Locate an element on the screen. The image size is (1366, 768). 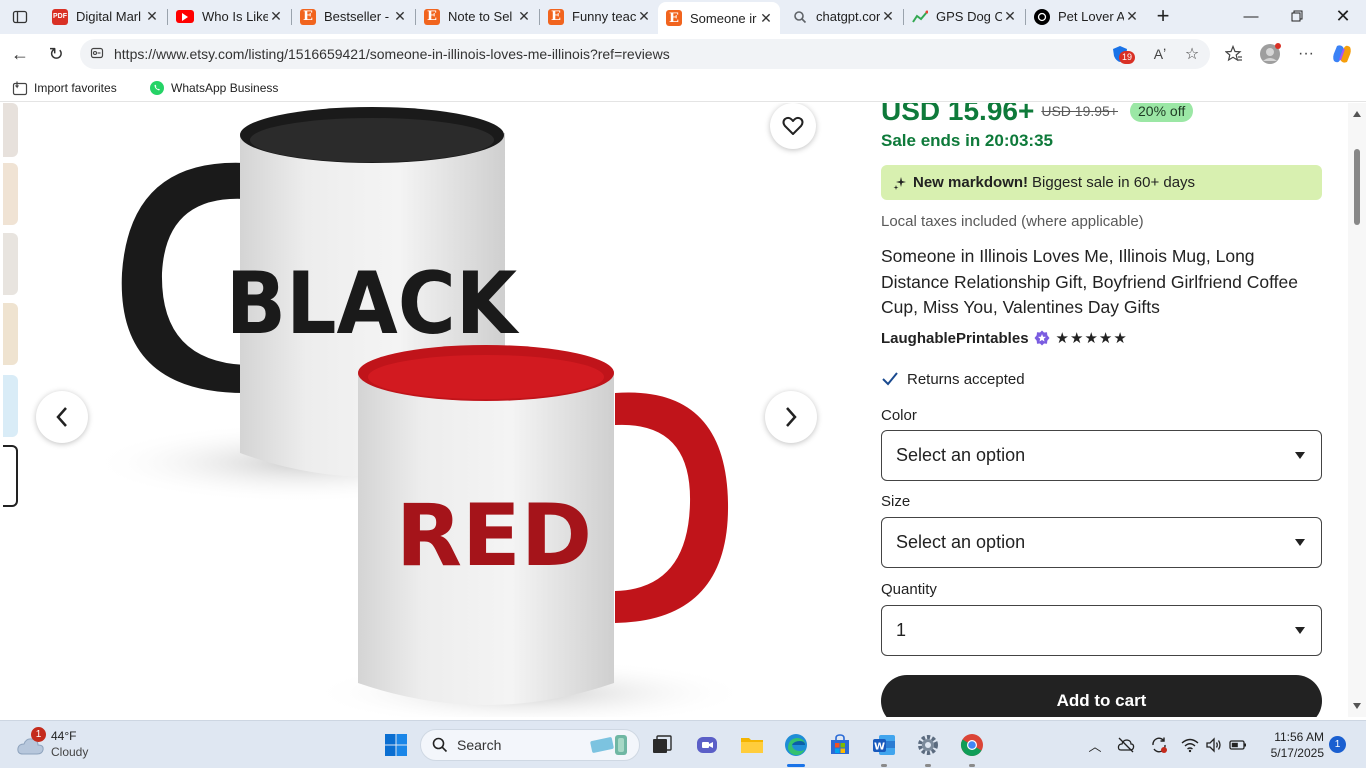
page-scrollbar is located at coordinates (1357, 410).